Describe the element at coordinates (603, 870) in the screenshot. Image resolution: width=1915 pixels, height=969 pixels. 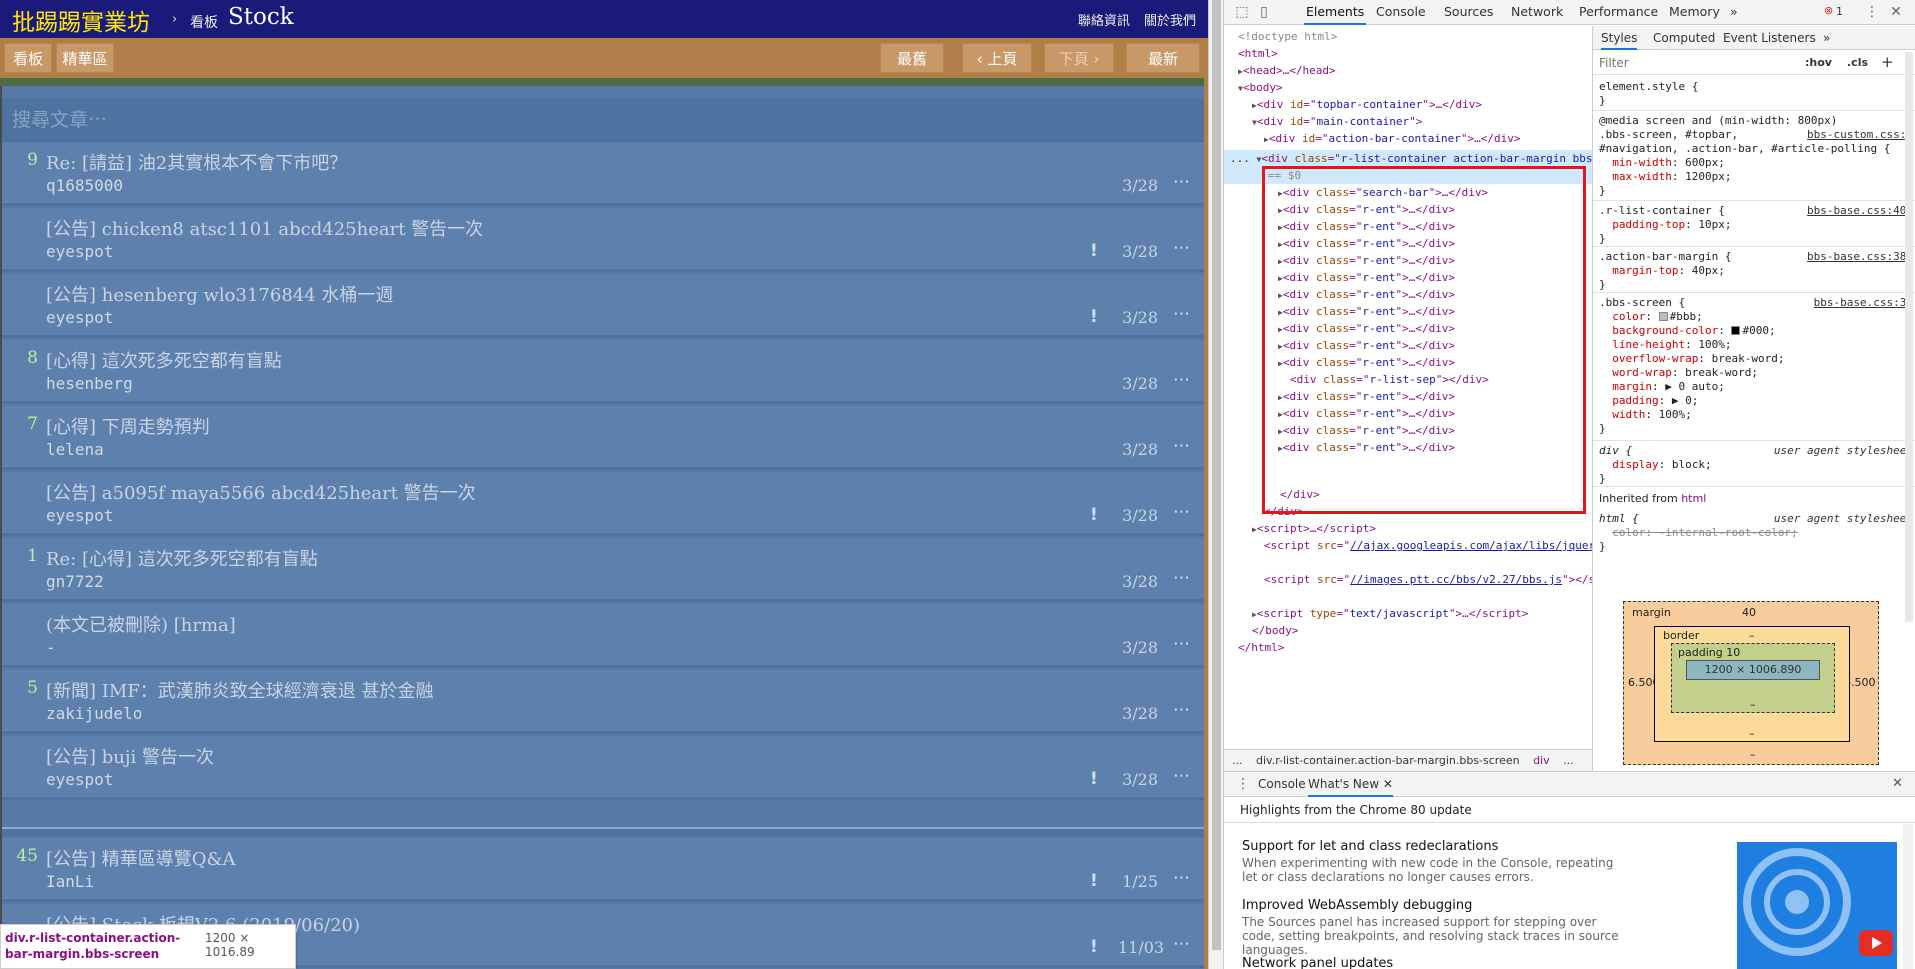
I see `pinned-post-row: 45 [公告] 精華區導覽Q&A IanLi! 1/25 ⋯` at that location.